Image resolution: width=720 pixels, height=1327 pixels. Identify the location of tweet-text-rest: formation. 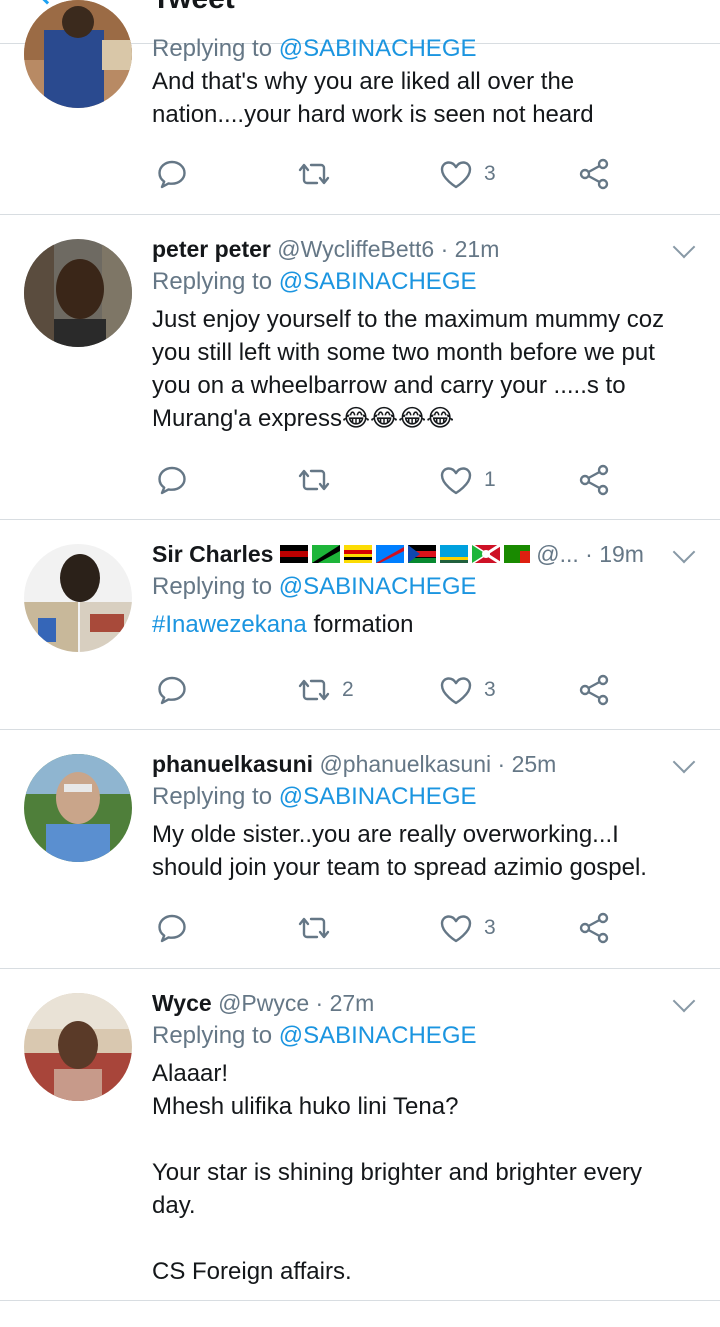
(360, 624).